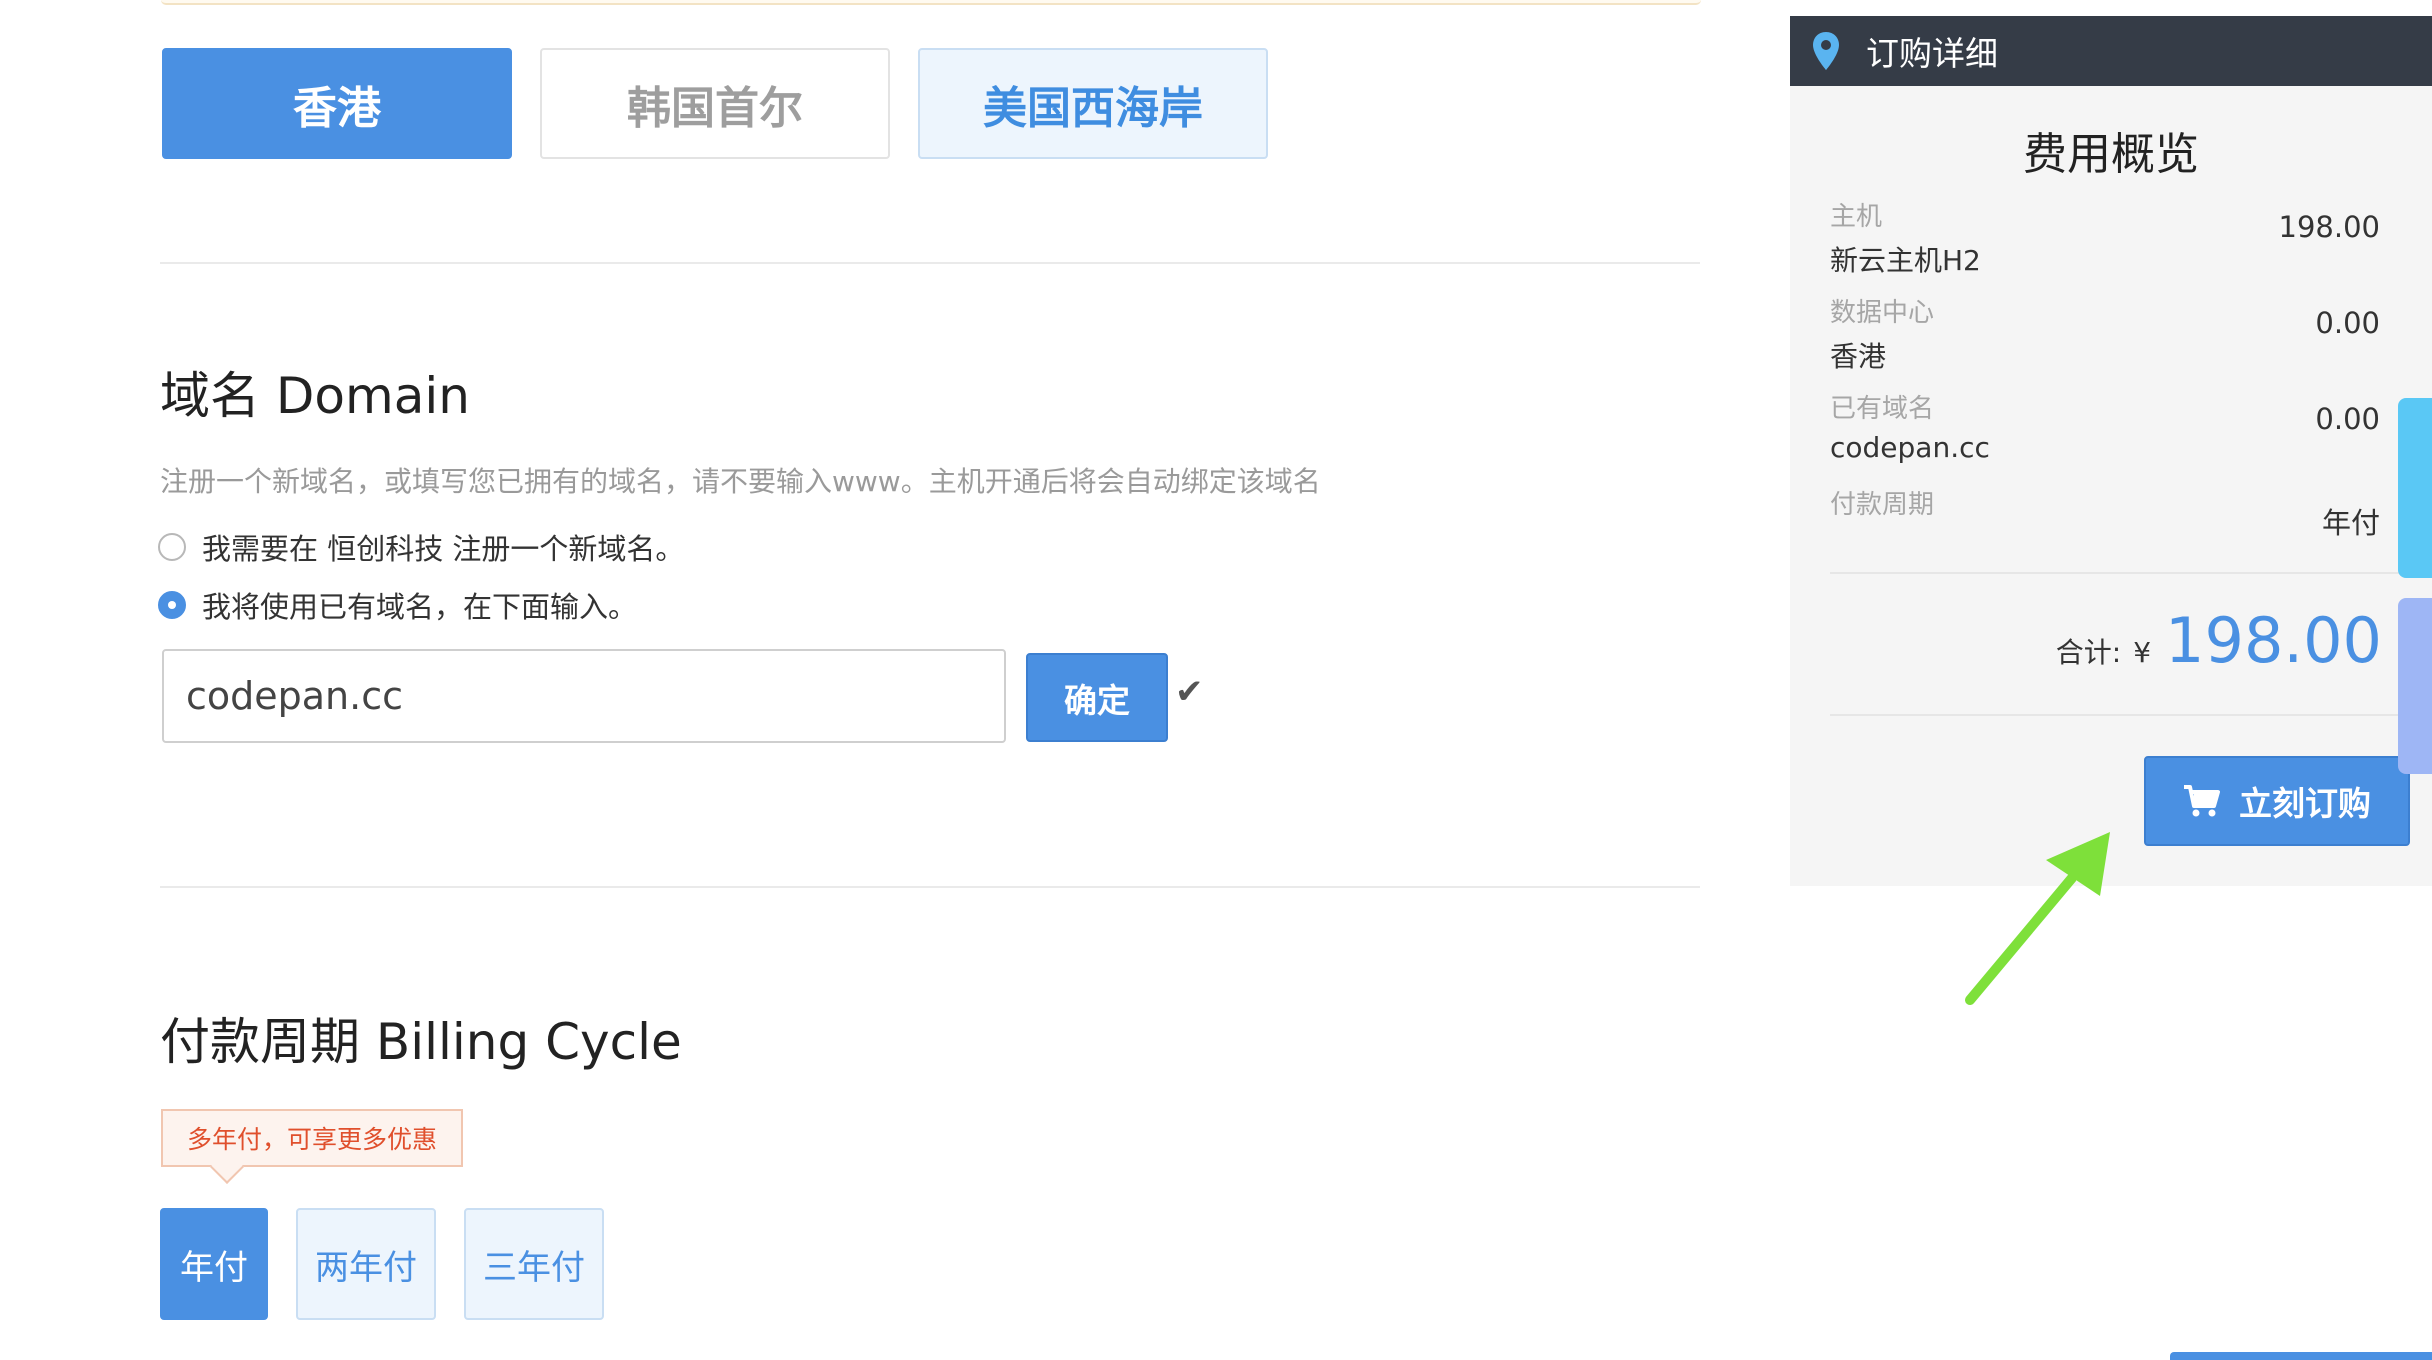  What do you see at coordinates (2350, 523) in the screenshot?
I see `line-item-price: 年付` at bounding box center [2350, 523].